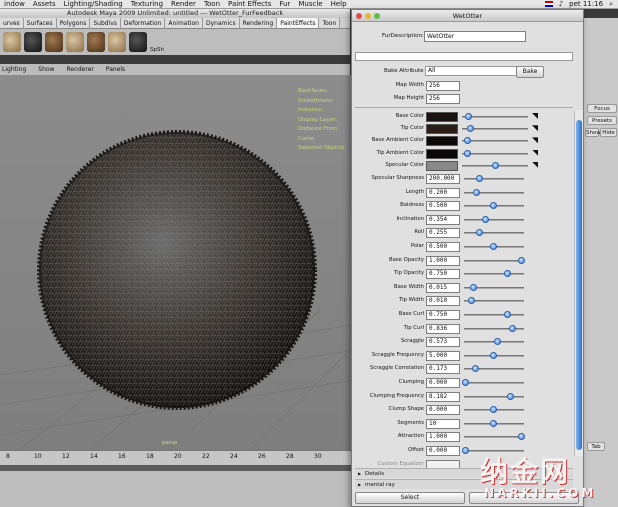  Describe the element at coordinates (443, 219) in the screenshot. I see `attribute-field: 0.354` at that location.